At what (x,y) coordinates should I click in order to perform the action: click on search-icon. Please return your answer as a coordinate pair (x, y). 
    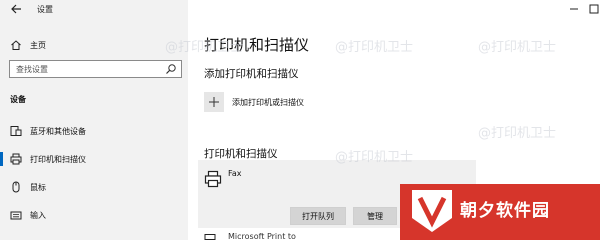
    Looking at the image, I should click on (171, 69).